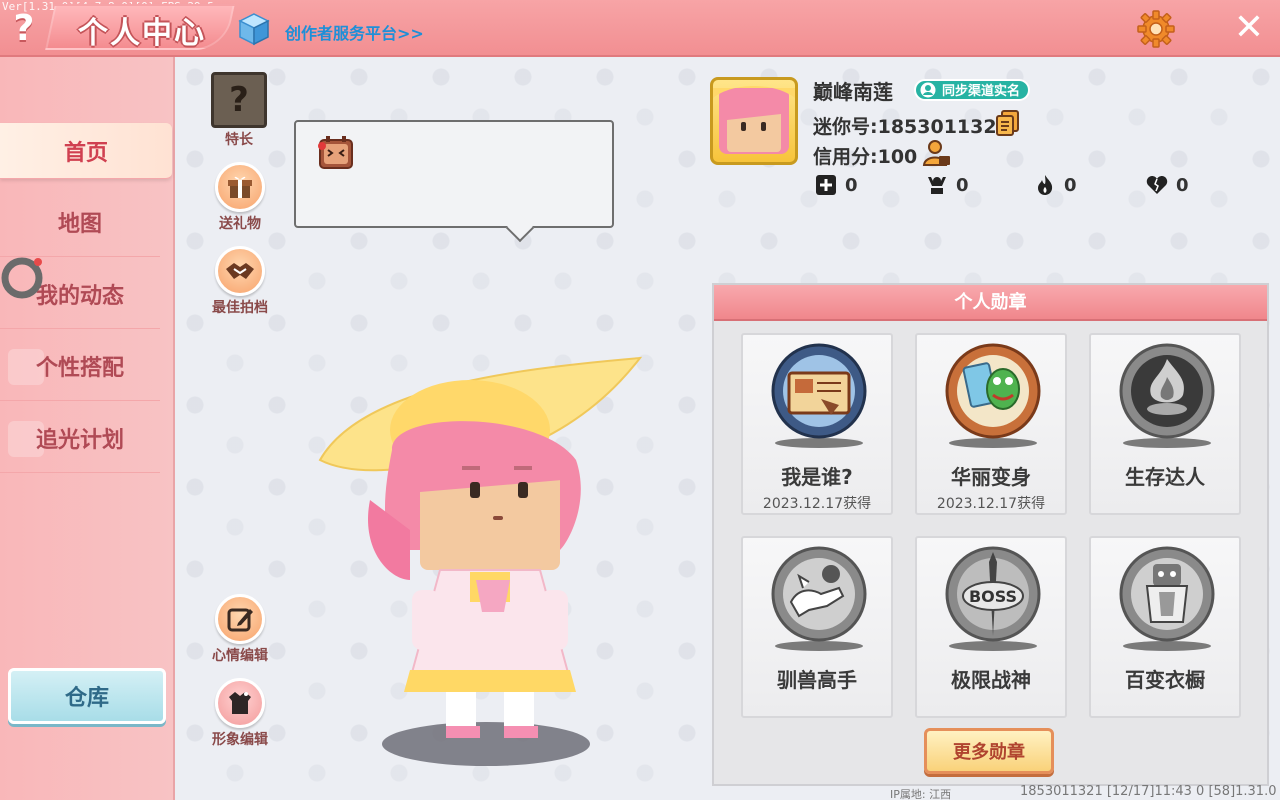  I want to click on gift-icon, so click(240, 187).